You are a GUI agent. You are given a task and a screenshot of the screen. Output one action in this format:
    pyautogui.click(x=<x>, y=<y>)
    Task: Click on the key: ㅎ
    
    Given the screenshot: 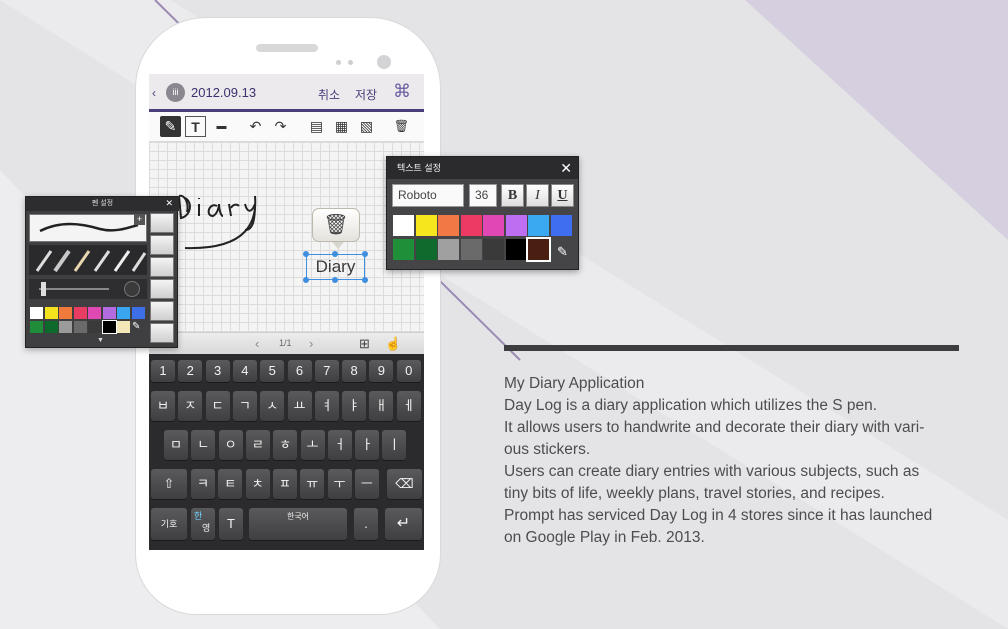 What is the action you would take?
    pyautogui.click(x=285, y=445)
    